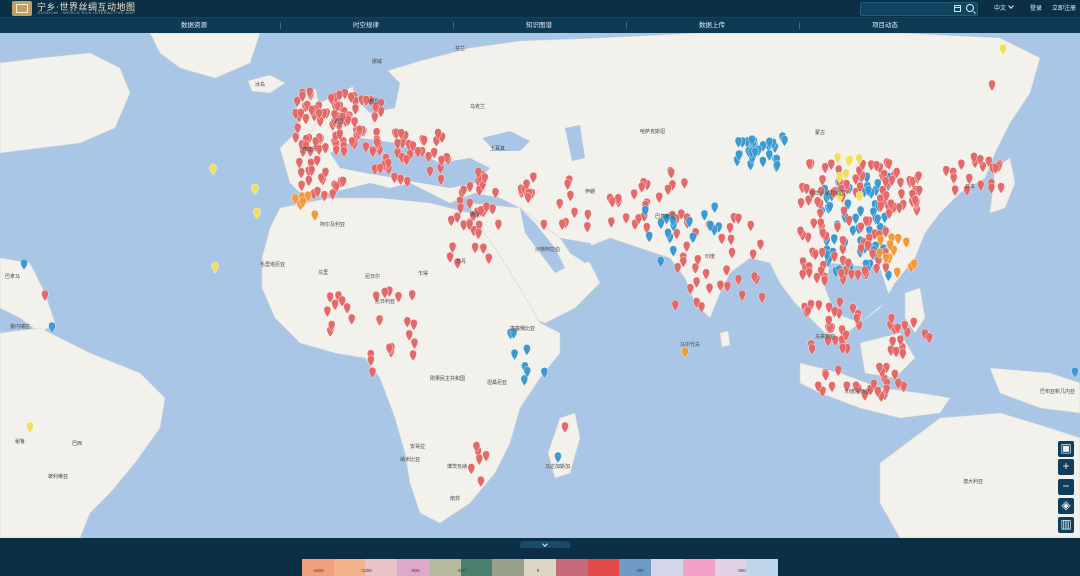 Image resolution: width=1080 pixels, height=576 pixels. Describe the element at coordinates (86, 12) in the screenshot. I see `site-subtitle: JIUSHOW · WORLD SILK INTERACTIVE MAP` at that location.